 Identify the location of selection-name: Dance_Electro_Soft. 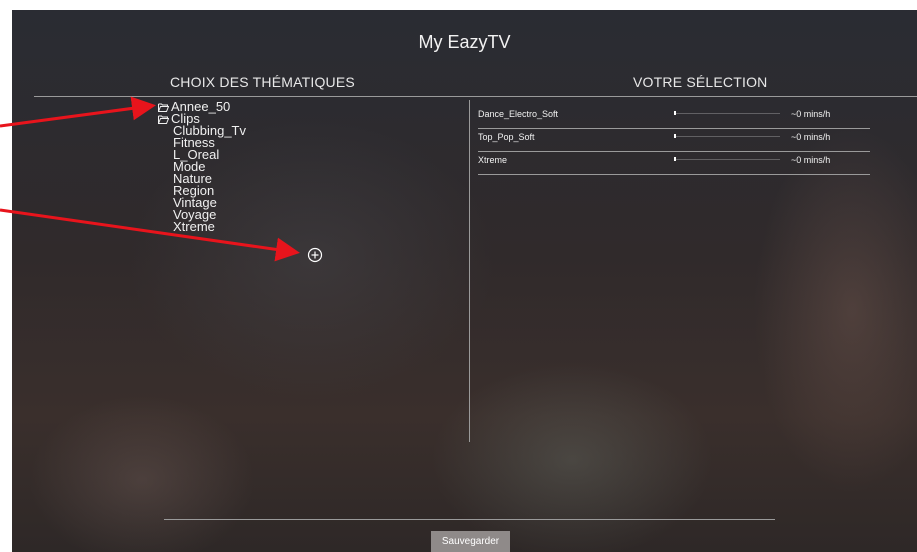
(518, 114).